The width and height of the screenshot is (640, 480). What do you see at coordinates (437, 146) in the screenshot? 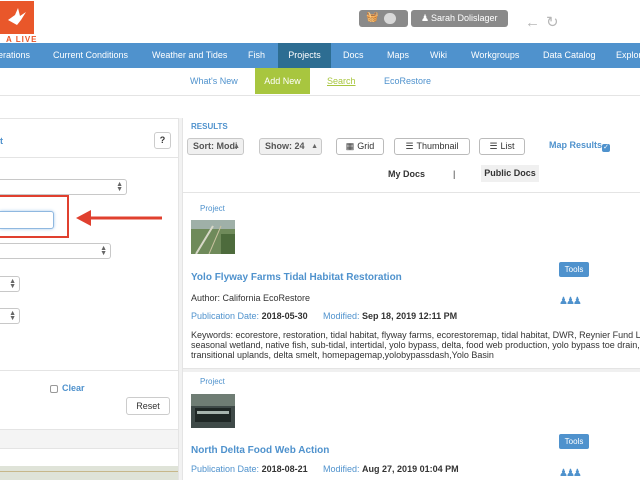
I see `thumbnail-label: Thumbnail` at bounding box center [437, 146].